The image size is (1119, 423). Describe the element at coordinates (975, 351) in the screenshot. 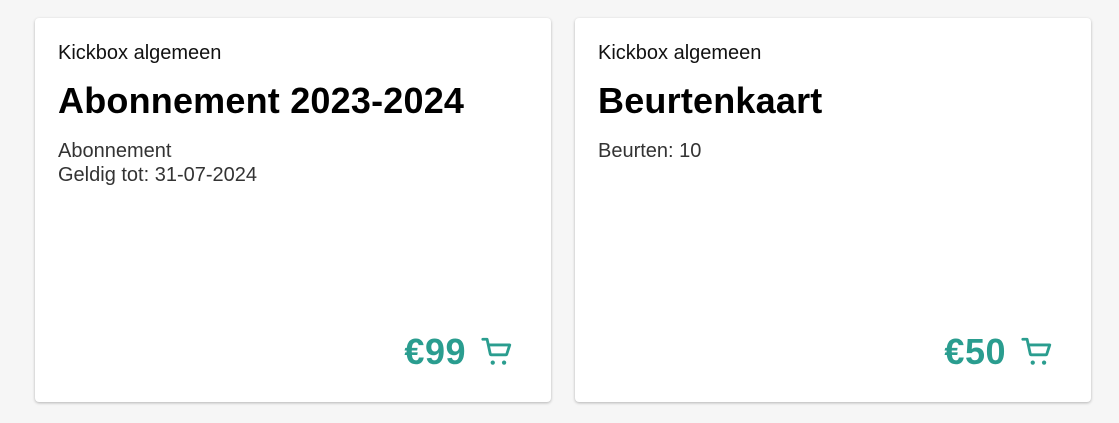

I see `product-price: €50` at that location.